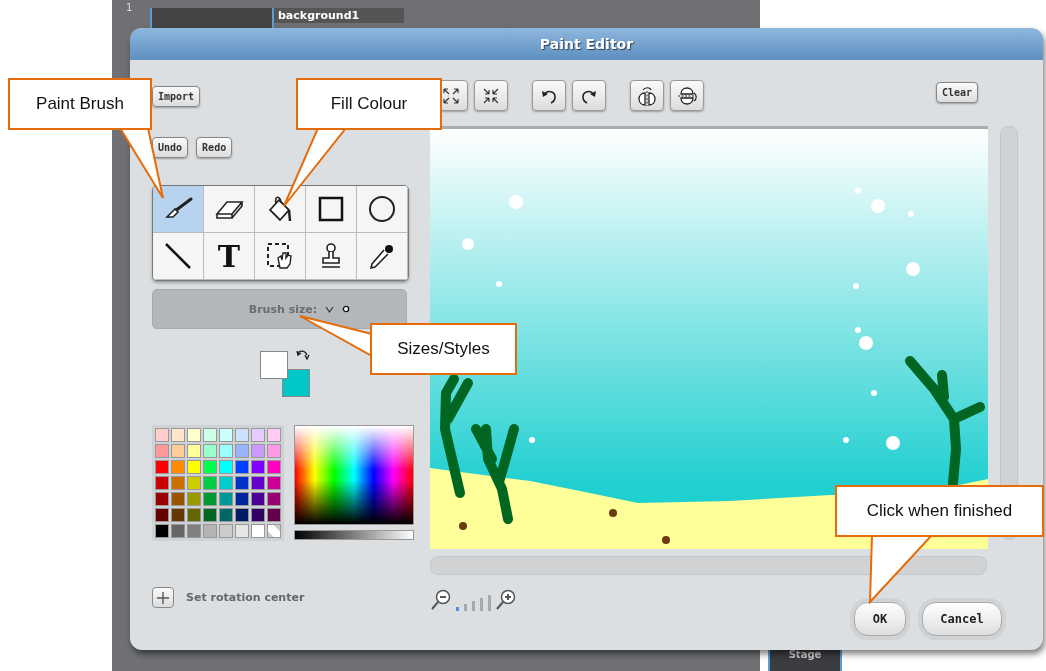 This screenshot has height=671, width=1046. I want to click on window-title: Paint Editor, so click(586, 44).